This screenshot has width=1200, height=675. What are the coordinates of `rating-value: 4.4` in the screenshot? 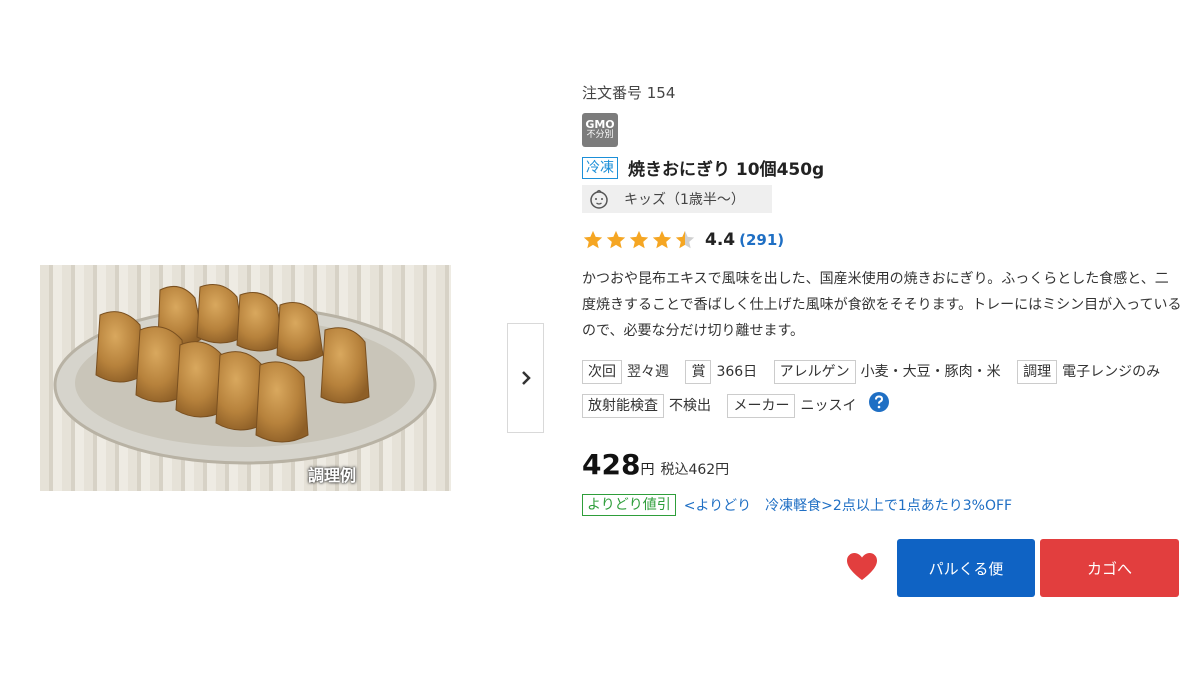 It's located at (720, 240).